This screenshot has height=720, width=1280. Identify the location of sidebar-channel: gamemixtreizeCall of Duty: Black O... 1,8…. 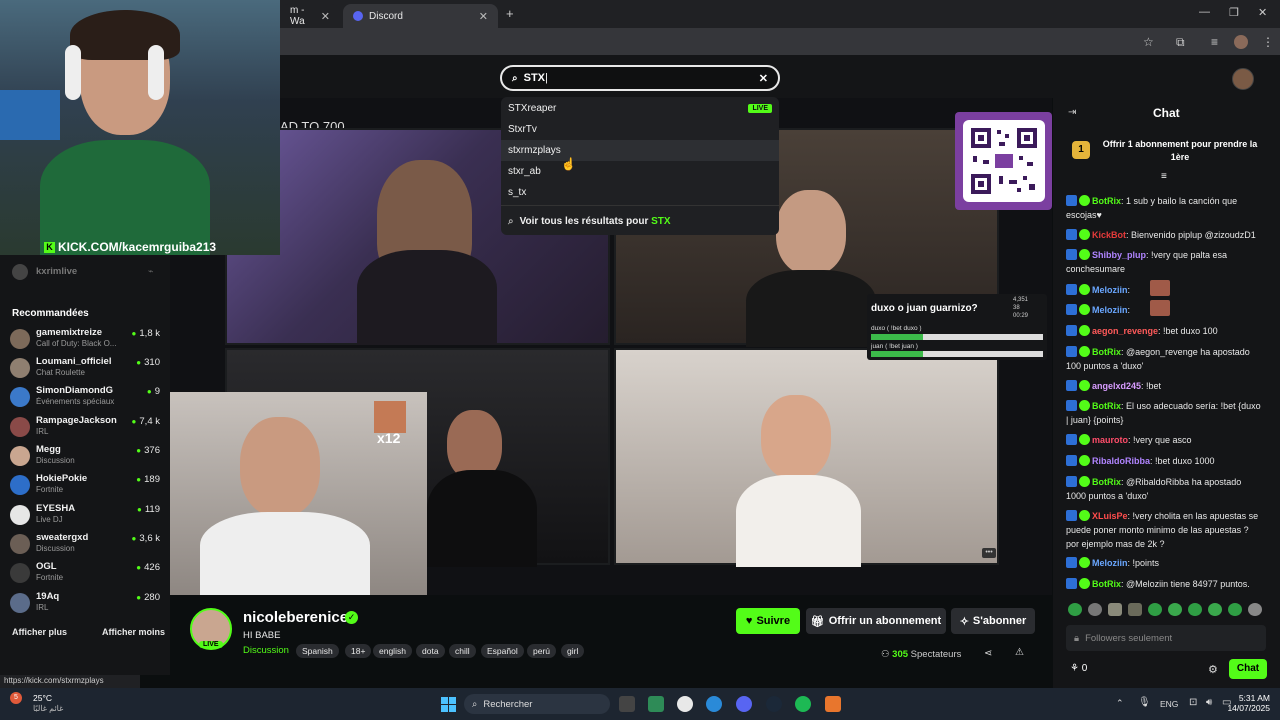
(85, 341).